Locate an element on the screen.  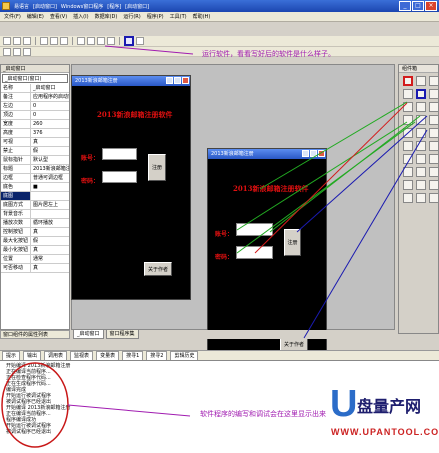
run-annotation: 运行软件，看看写好后的软件是什么样子。 is located at coordinates (268, 54).